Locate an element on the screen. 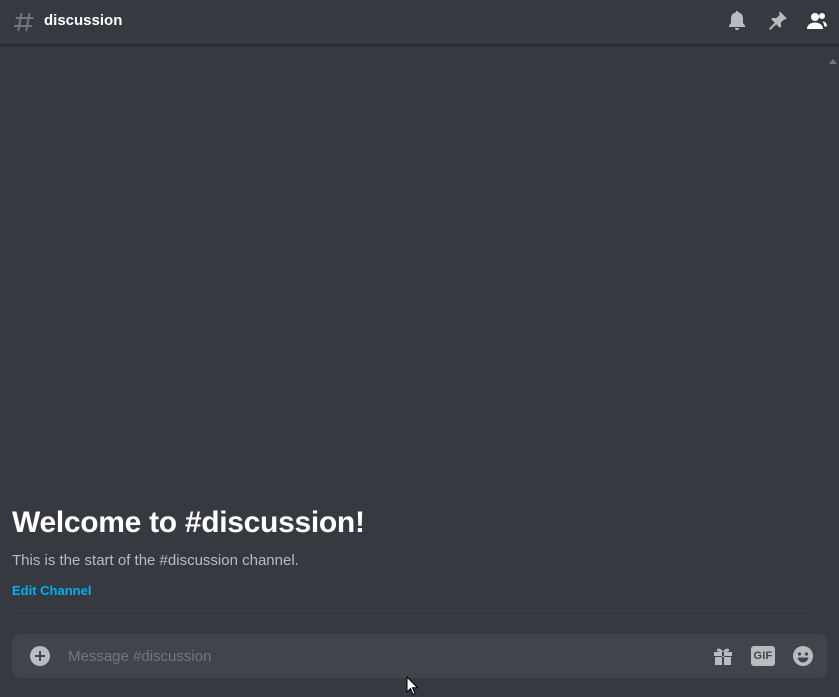 The width and height of the screenshot is (839, 697). gif-icon: GIF is located at coordinates (763, 656).